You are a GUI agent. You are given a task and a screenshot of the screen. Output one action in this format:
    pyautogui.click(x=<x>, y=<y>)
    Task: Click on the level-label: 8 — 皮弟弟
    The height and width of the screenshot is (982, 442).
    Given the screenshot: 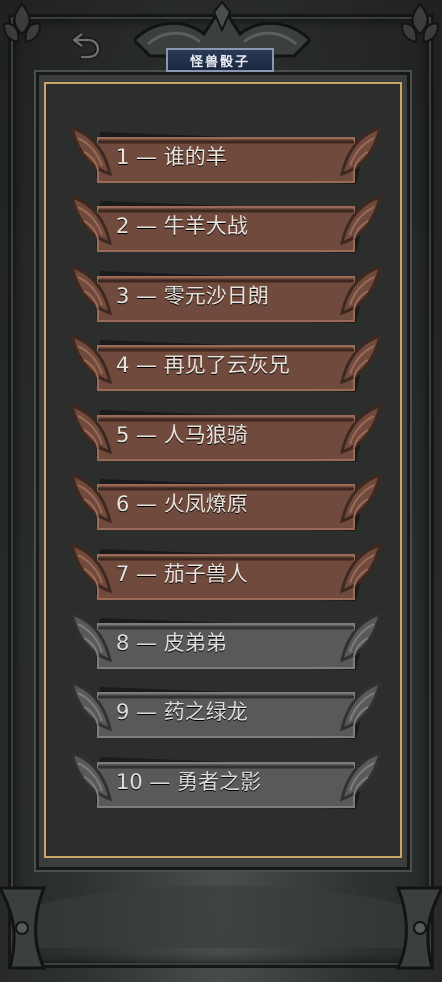 What is the action you would take?
    pyautogui.click(x=171, y=643)
    